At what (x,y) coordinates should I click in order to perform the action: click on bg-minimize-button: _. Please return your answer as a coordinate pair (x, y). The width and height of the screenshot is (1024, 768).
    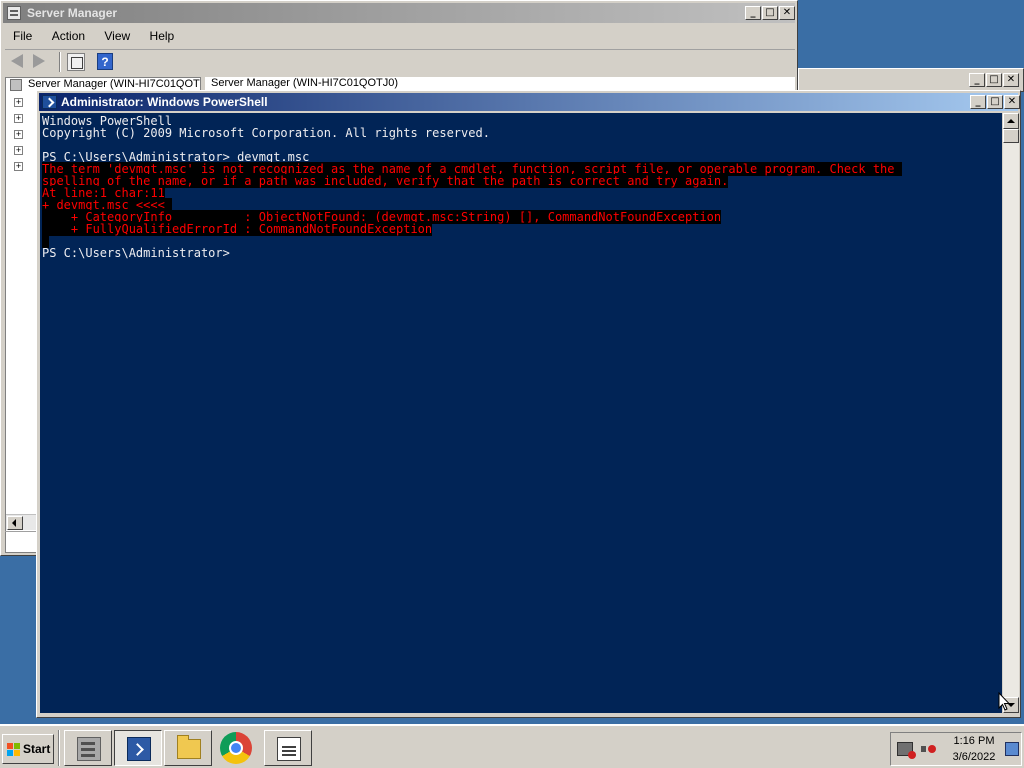
    Looking at the image, I should click on (977, 80).